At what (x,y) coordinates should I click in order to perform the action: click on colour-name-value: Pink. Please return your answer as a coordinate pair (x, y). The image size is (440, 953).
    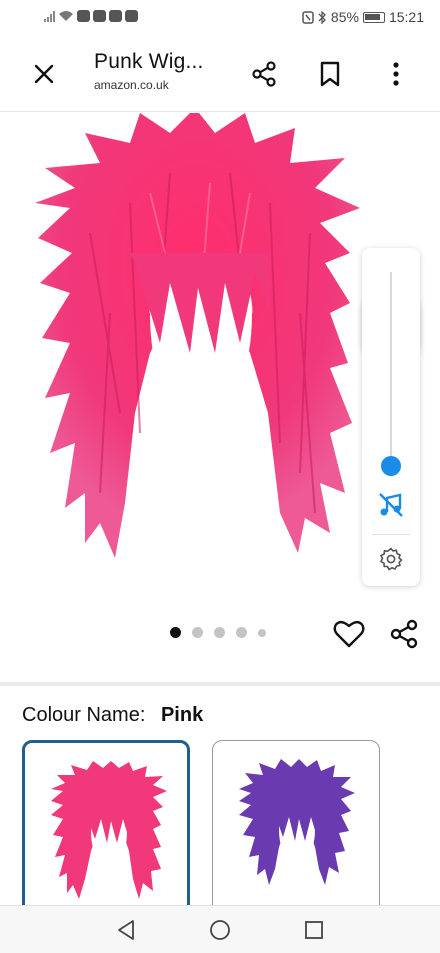
    Looking at the image, I should click on (182, 715).